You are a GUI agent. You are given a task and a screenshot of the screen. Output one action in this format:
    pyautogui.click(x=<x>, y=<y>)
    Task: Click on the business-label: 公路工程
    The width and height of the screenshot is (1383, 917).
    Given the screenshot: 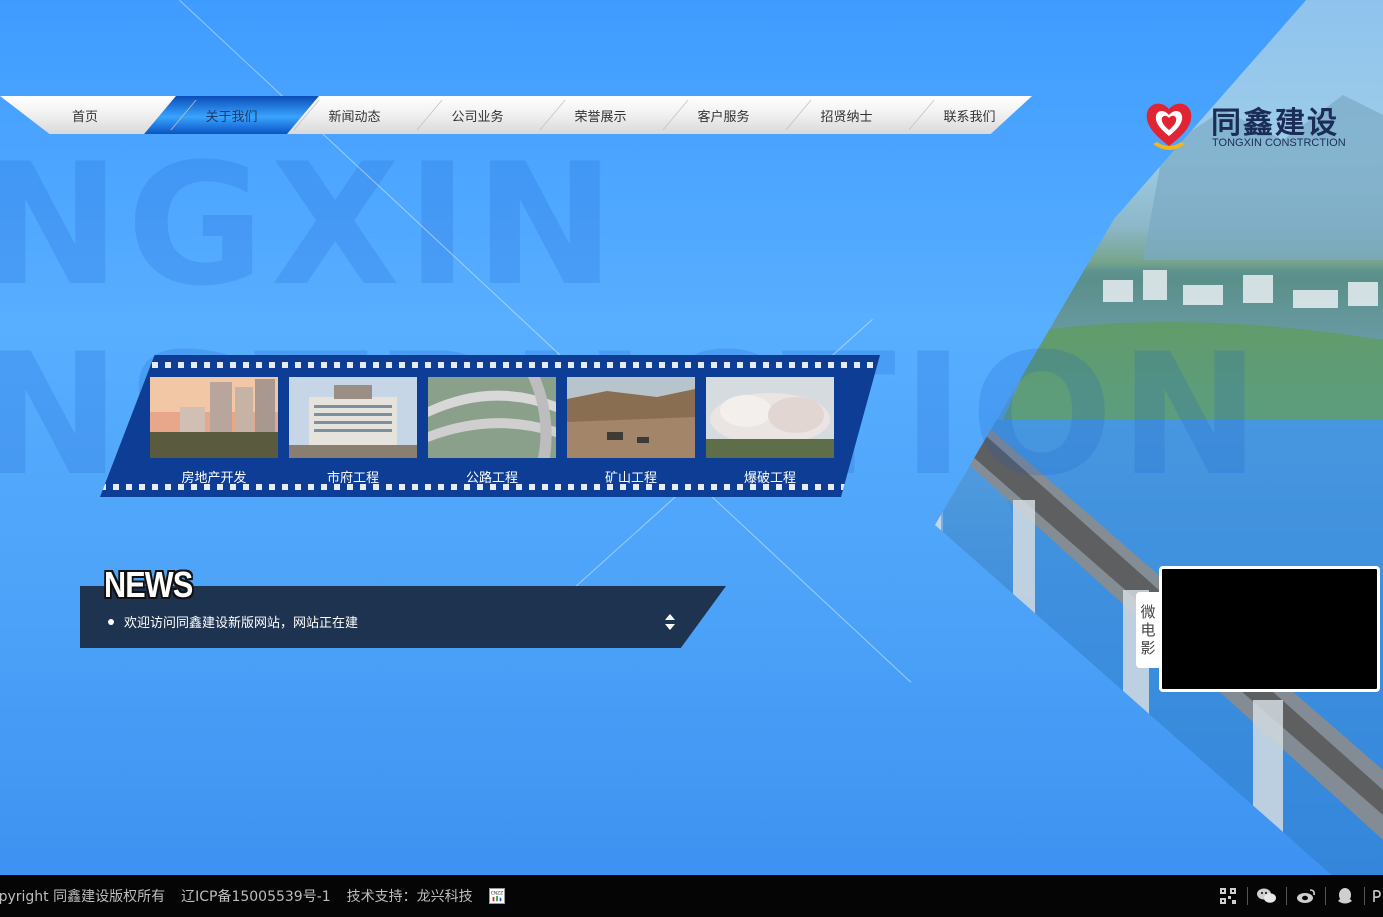 What is the action you would take?
    pyautogui.click(x=491, y=478)
    